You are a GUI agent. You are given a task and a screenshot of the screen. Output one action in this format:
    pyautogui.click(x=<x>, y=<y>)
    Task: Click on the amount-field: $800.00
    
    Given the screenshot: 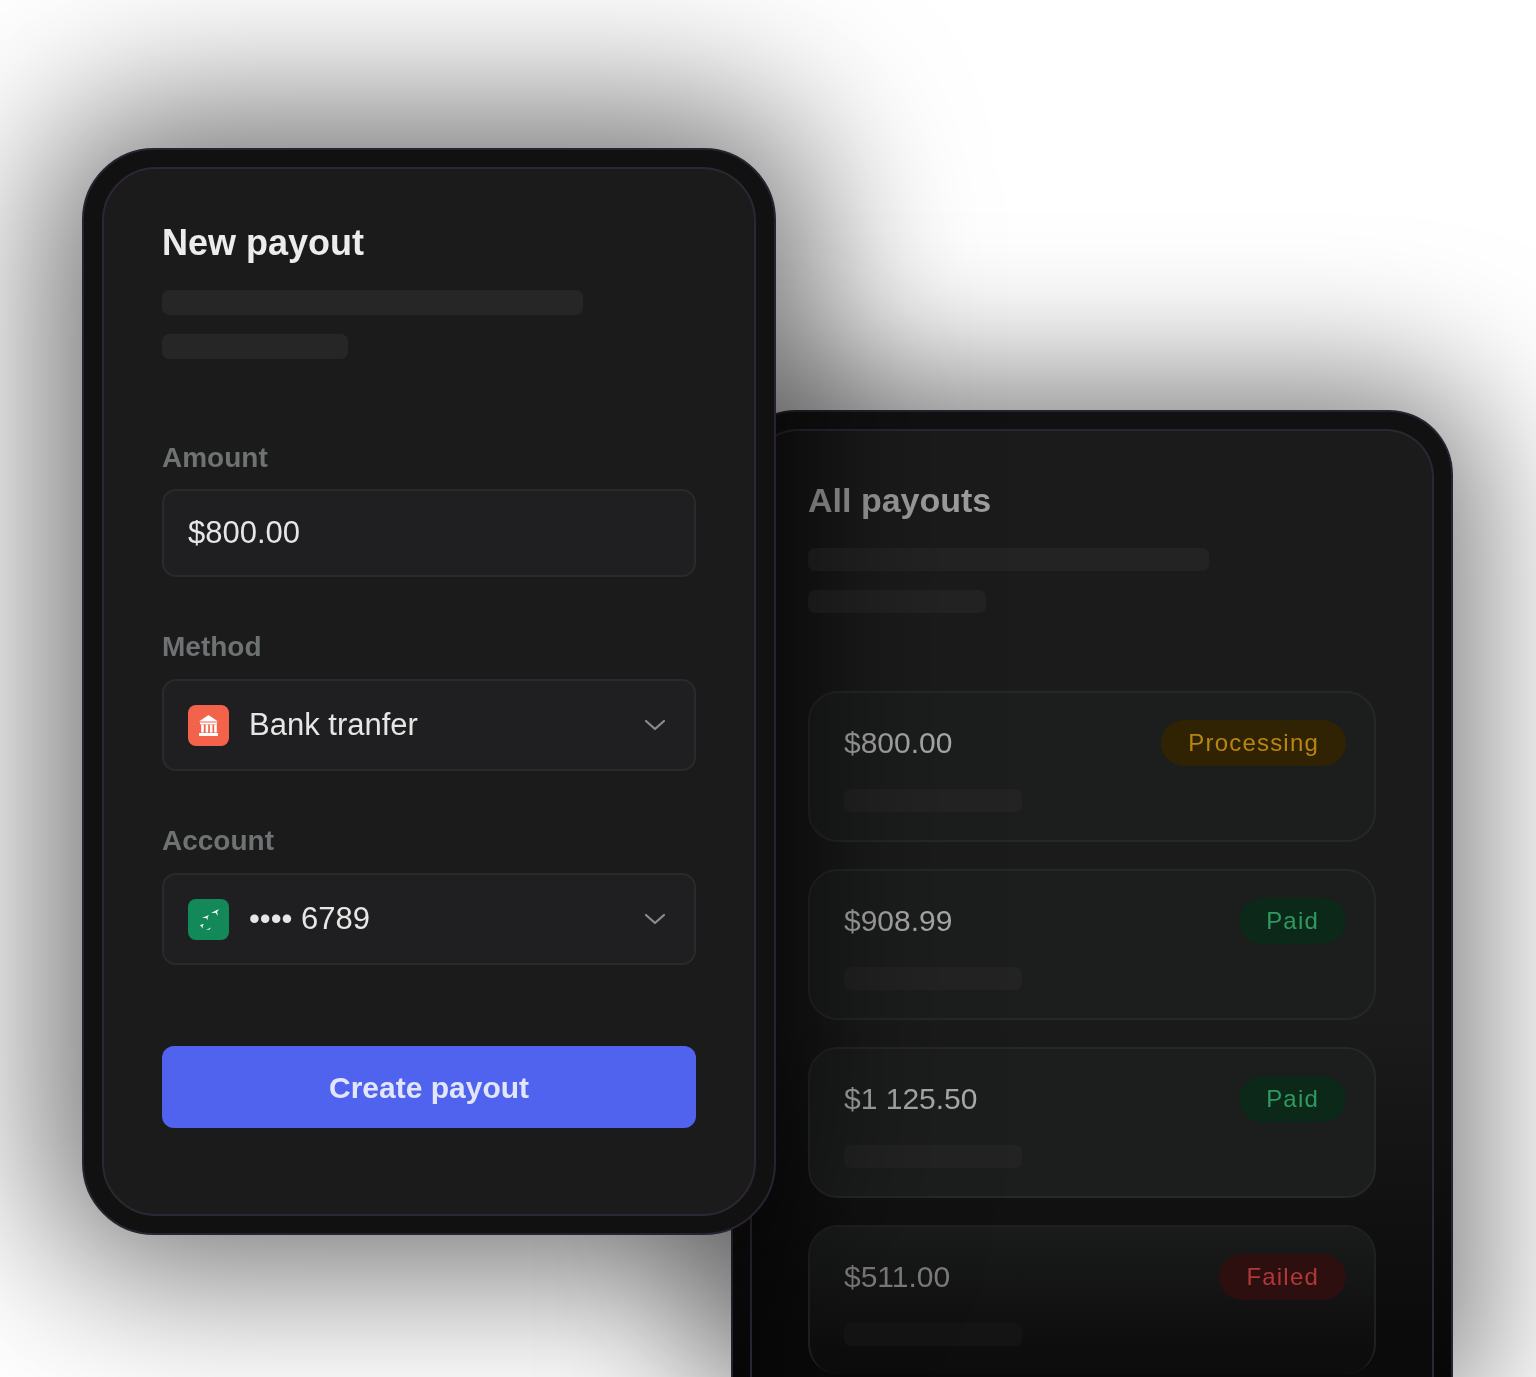 What is the action you would take?
    pyautogui.click(x=429, y=533)
    